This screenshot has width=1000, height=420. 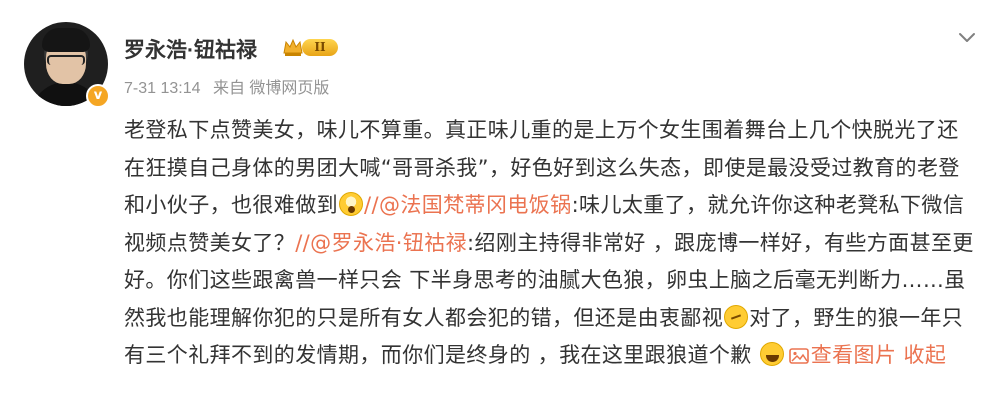 I want to click on side-eye-emoji-icon, so click(x=736, y=316).